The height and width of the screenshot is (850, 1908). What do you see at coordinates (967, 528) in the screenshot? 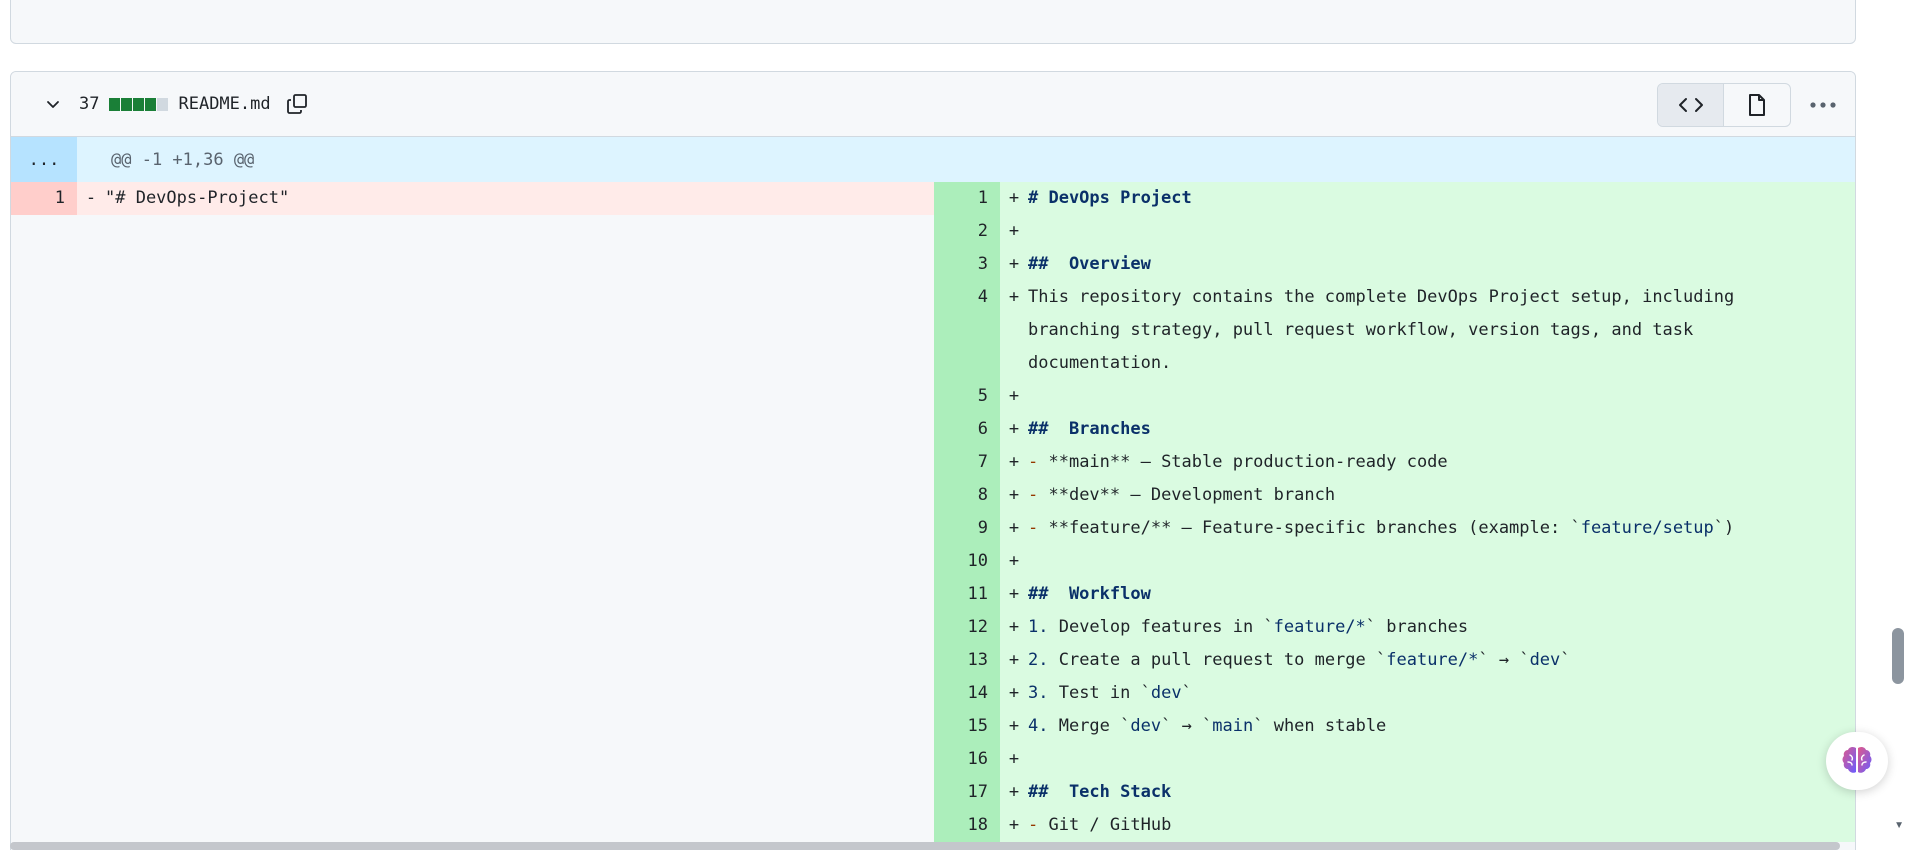
I see `line-number: 9` at bounding box center [967, 528].